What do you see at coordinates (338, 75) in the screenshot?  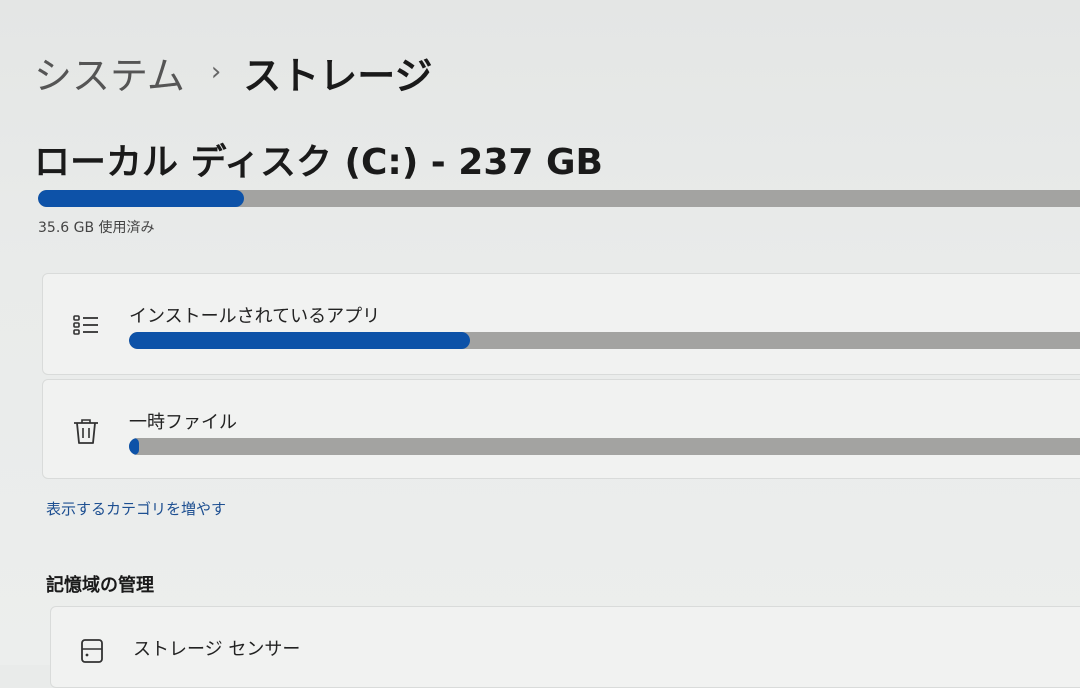 I see `page-title: ストレージ` at bounding box center [338, 75].